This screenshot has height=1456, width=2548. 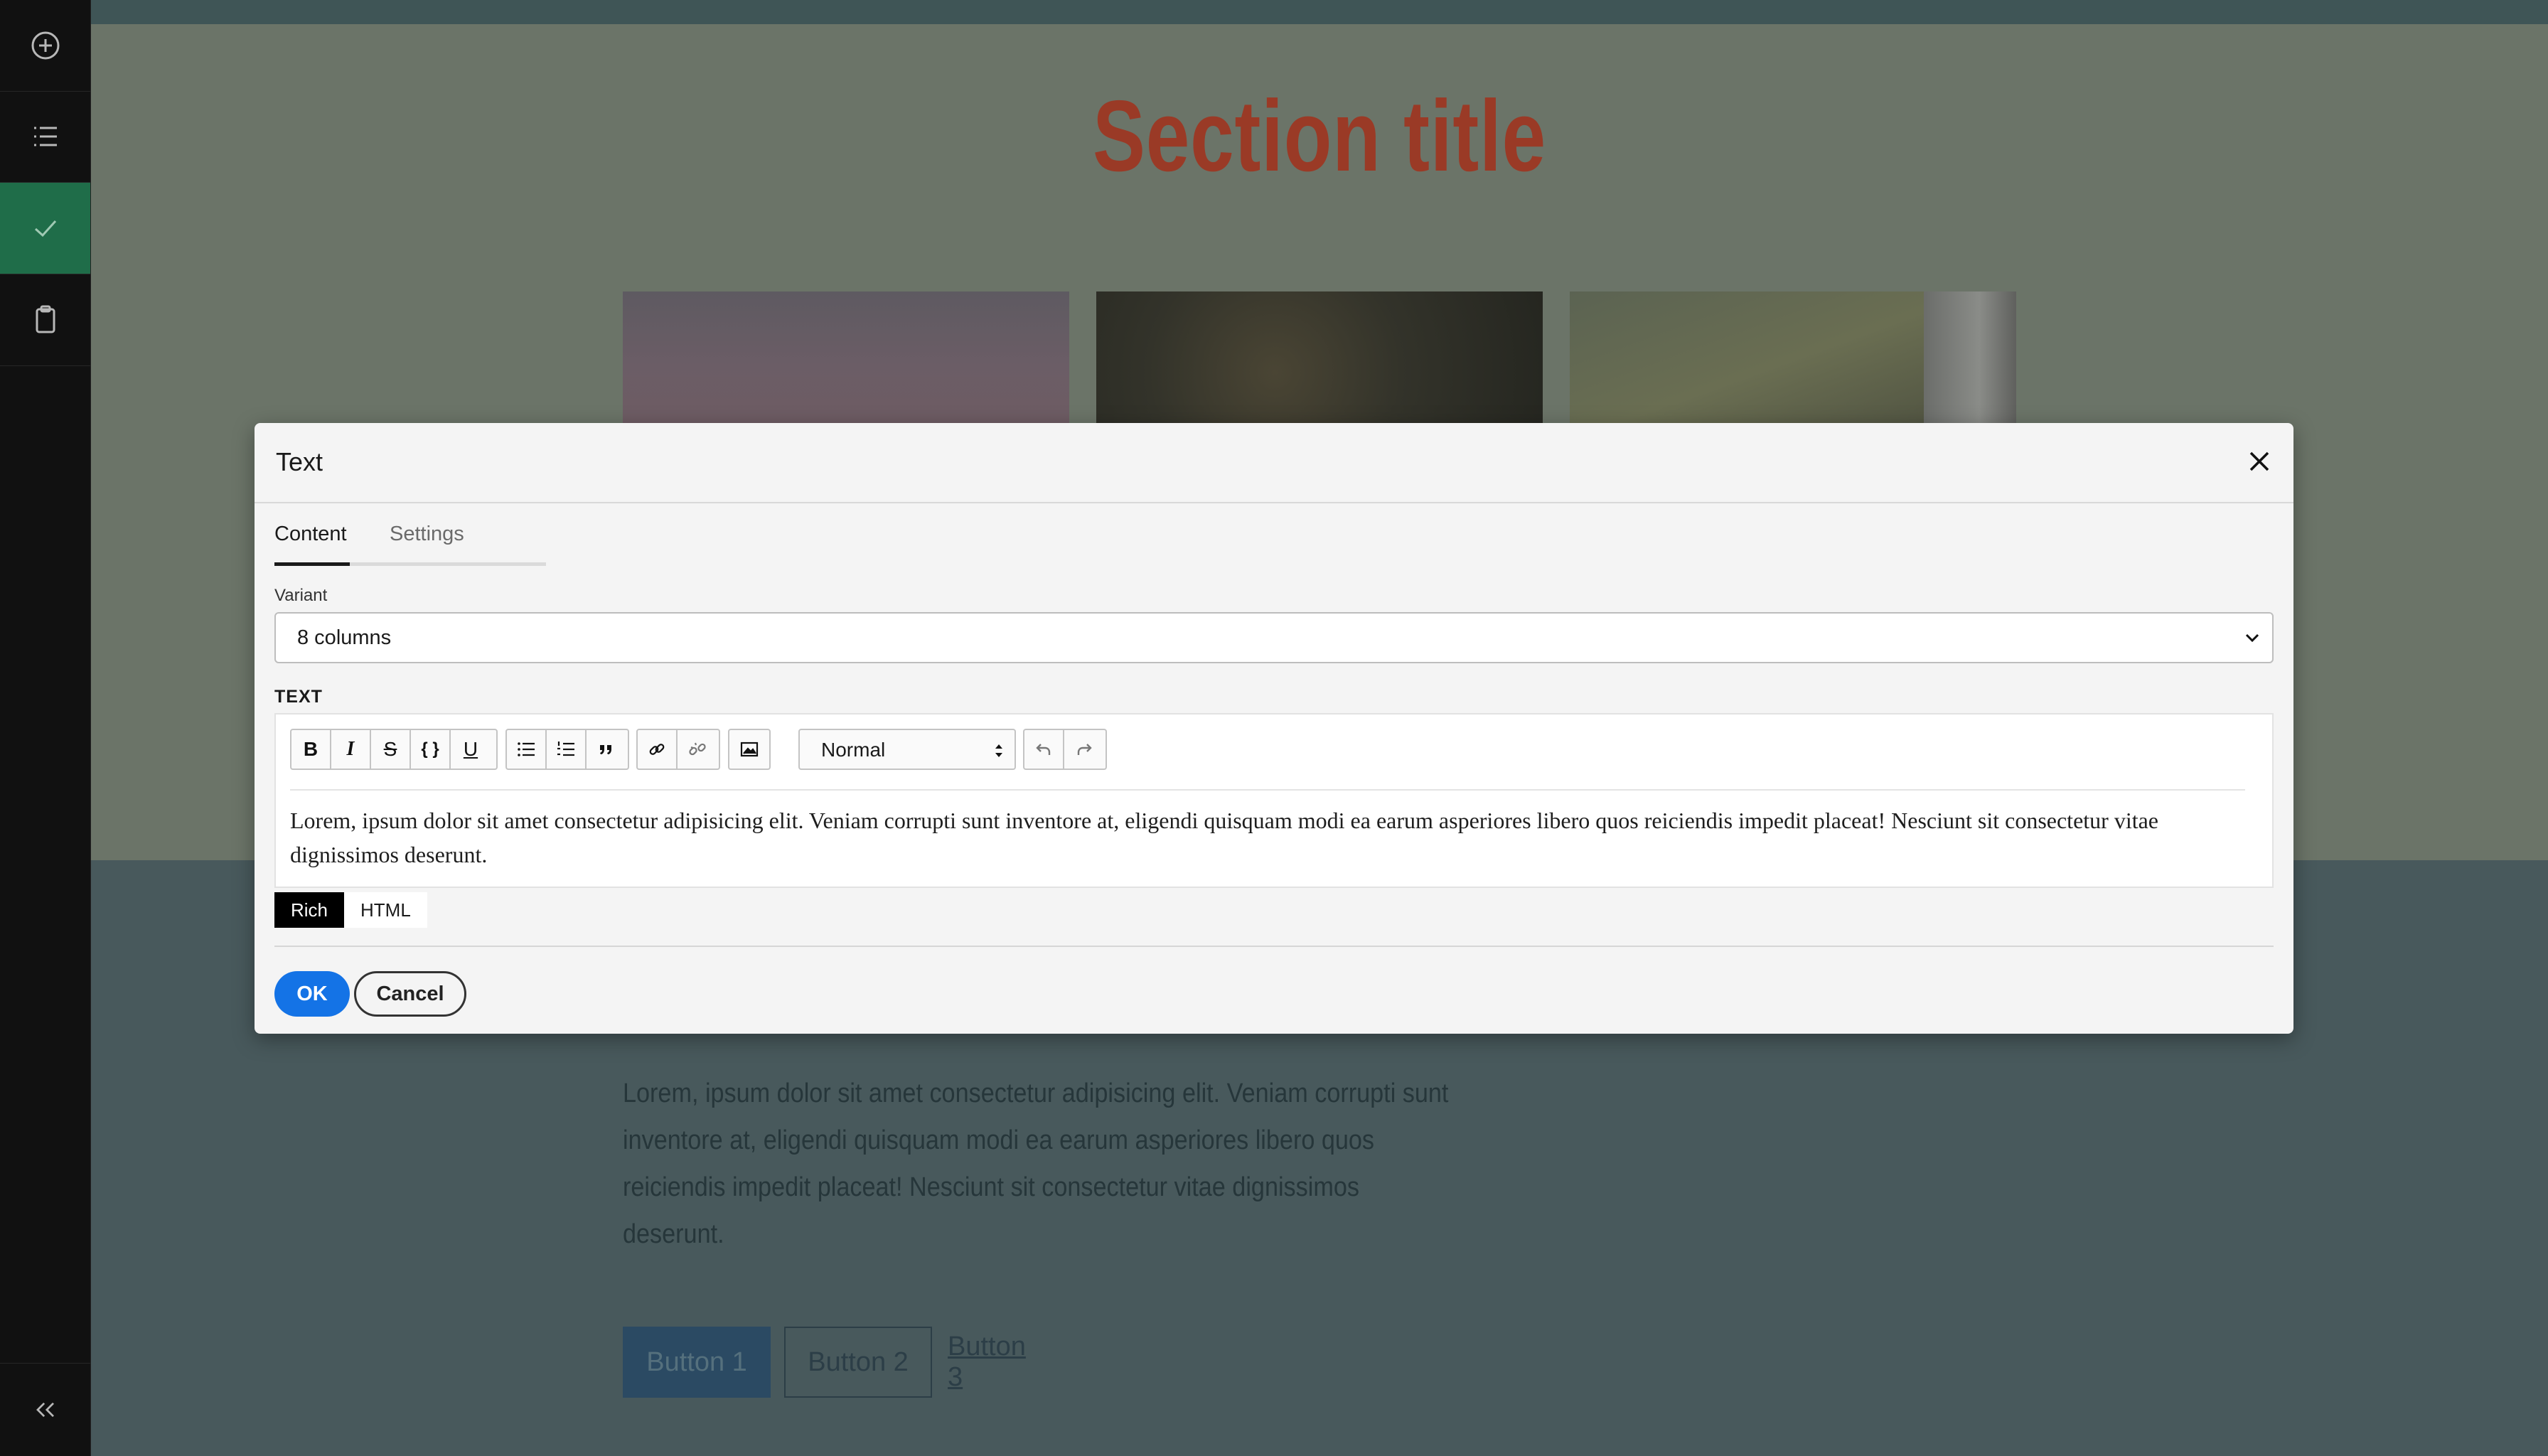 I want to click on left-sidebar, so click(x=45, y=728).